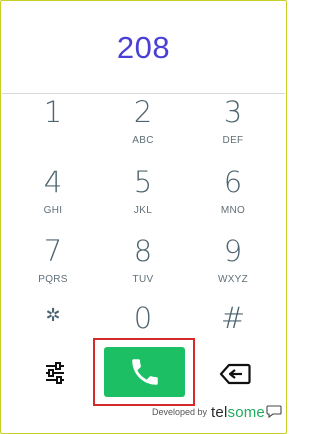 The width and height of the screenshot is (320, 434). Describe the element at coordinates (233, 182) in the screenshot. I see `key-digit: 6` at that location.